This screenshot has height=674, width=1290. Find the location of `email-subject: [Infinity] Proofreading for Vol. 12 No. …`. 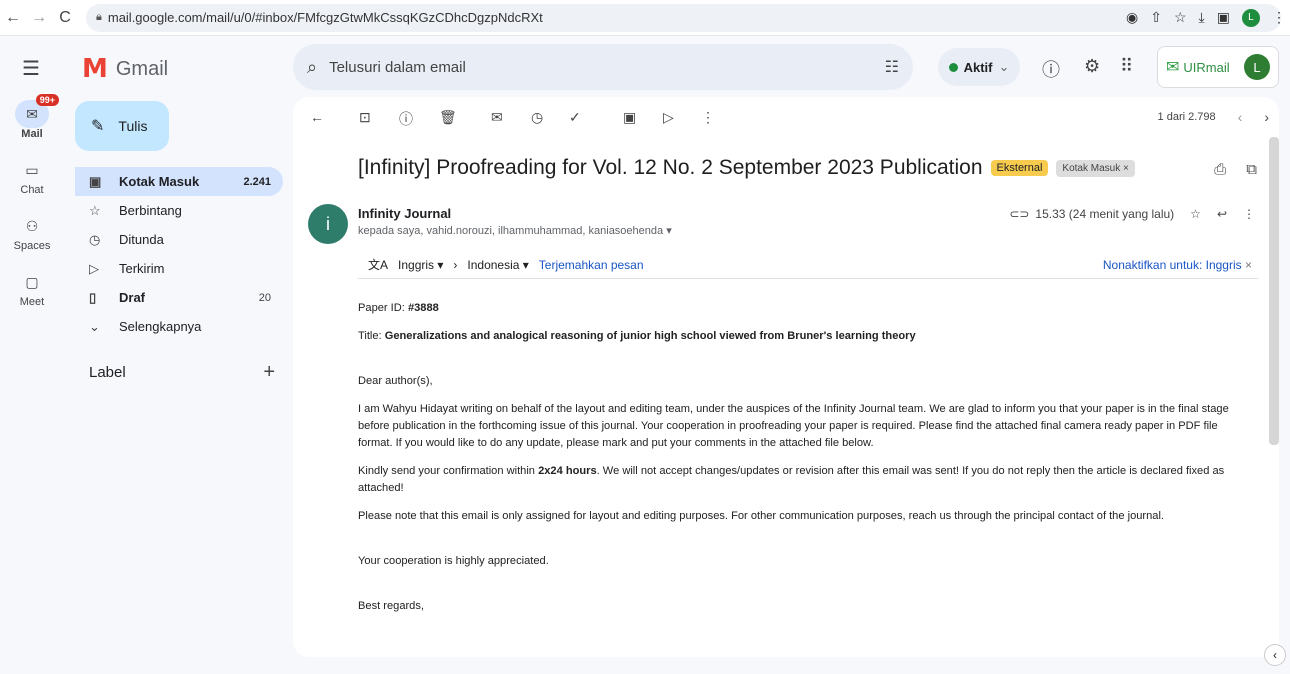

email-subject: [Infinity] Proofreading for Vol. 12 No. … is located at coordinates (670, 167).